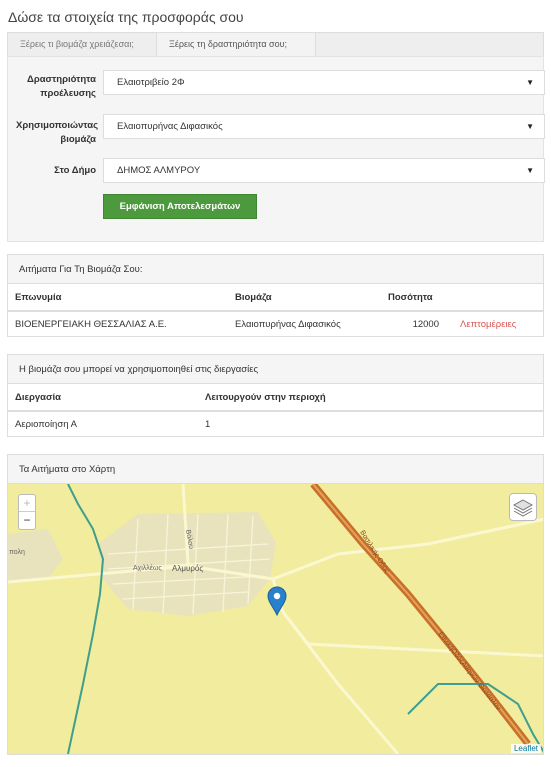 Image resolution: width=551 pixels, height=767 pixels. I want to click on layers-button, so click(523, 507).